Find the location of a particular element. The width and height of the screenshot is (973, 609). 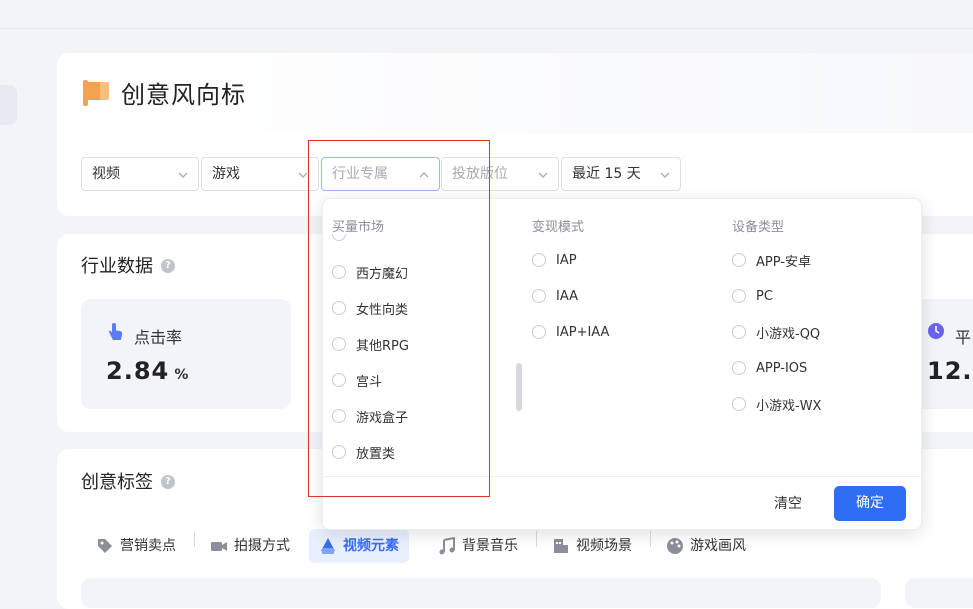

option-app-android: APP-安卓 is located at coordinates (771, 260).